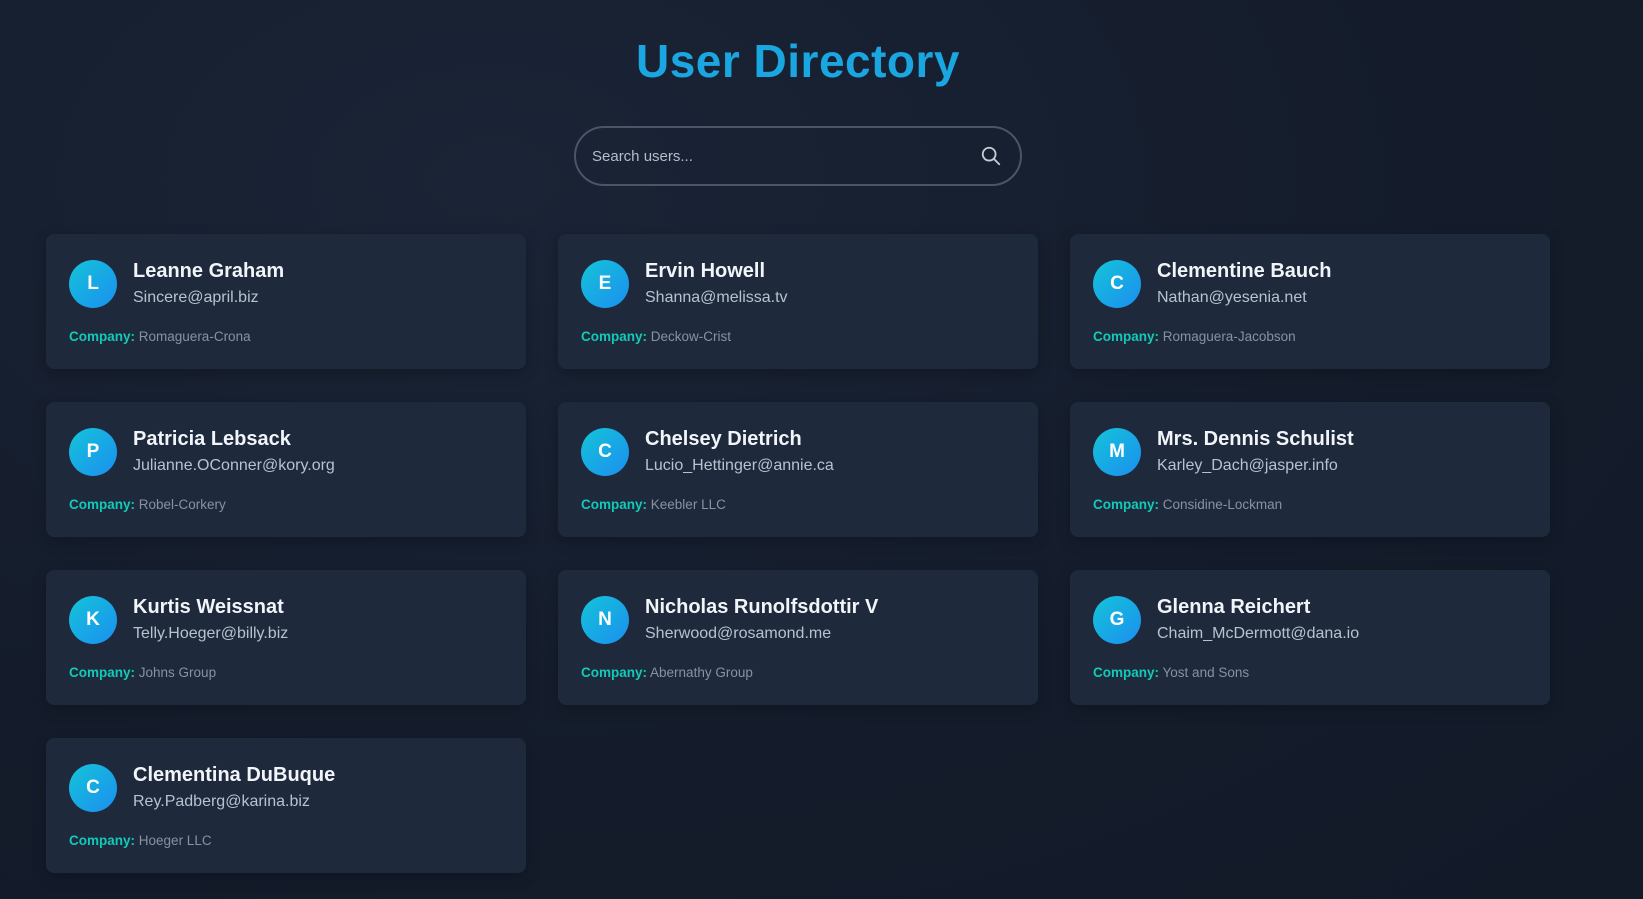 This screenshot has height=899, width=1643. What do you see at coordinates (688, 504) in the screenshot?
I see `company-value: Keebler LLC` at bounding box center [688, 504].